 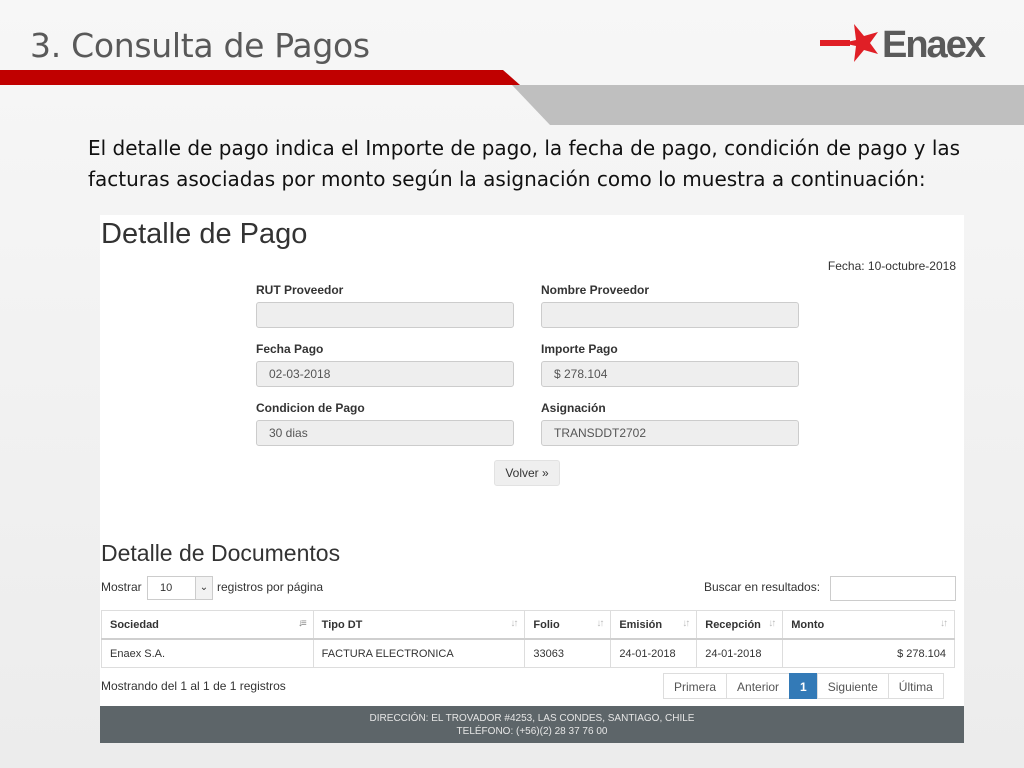 I want to click on page-size-select: 10 ⌄, so click(x=180, y=588).